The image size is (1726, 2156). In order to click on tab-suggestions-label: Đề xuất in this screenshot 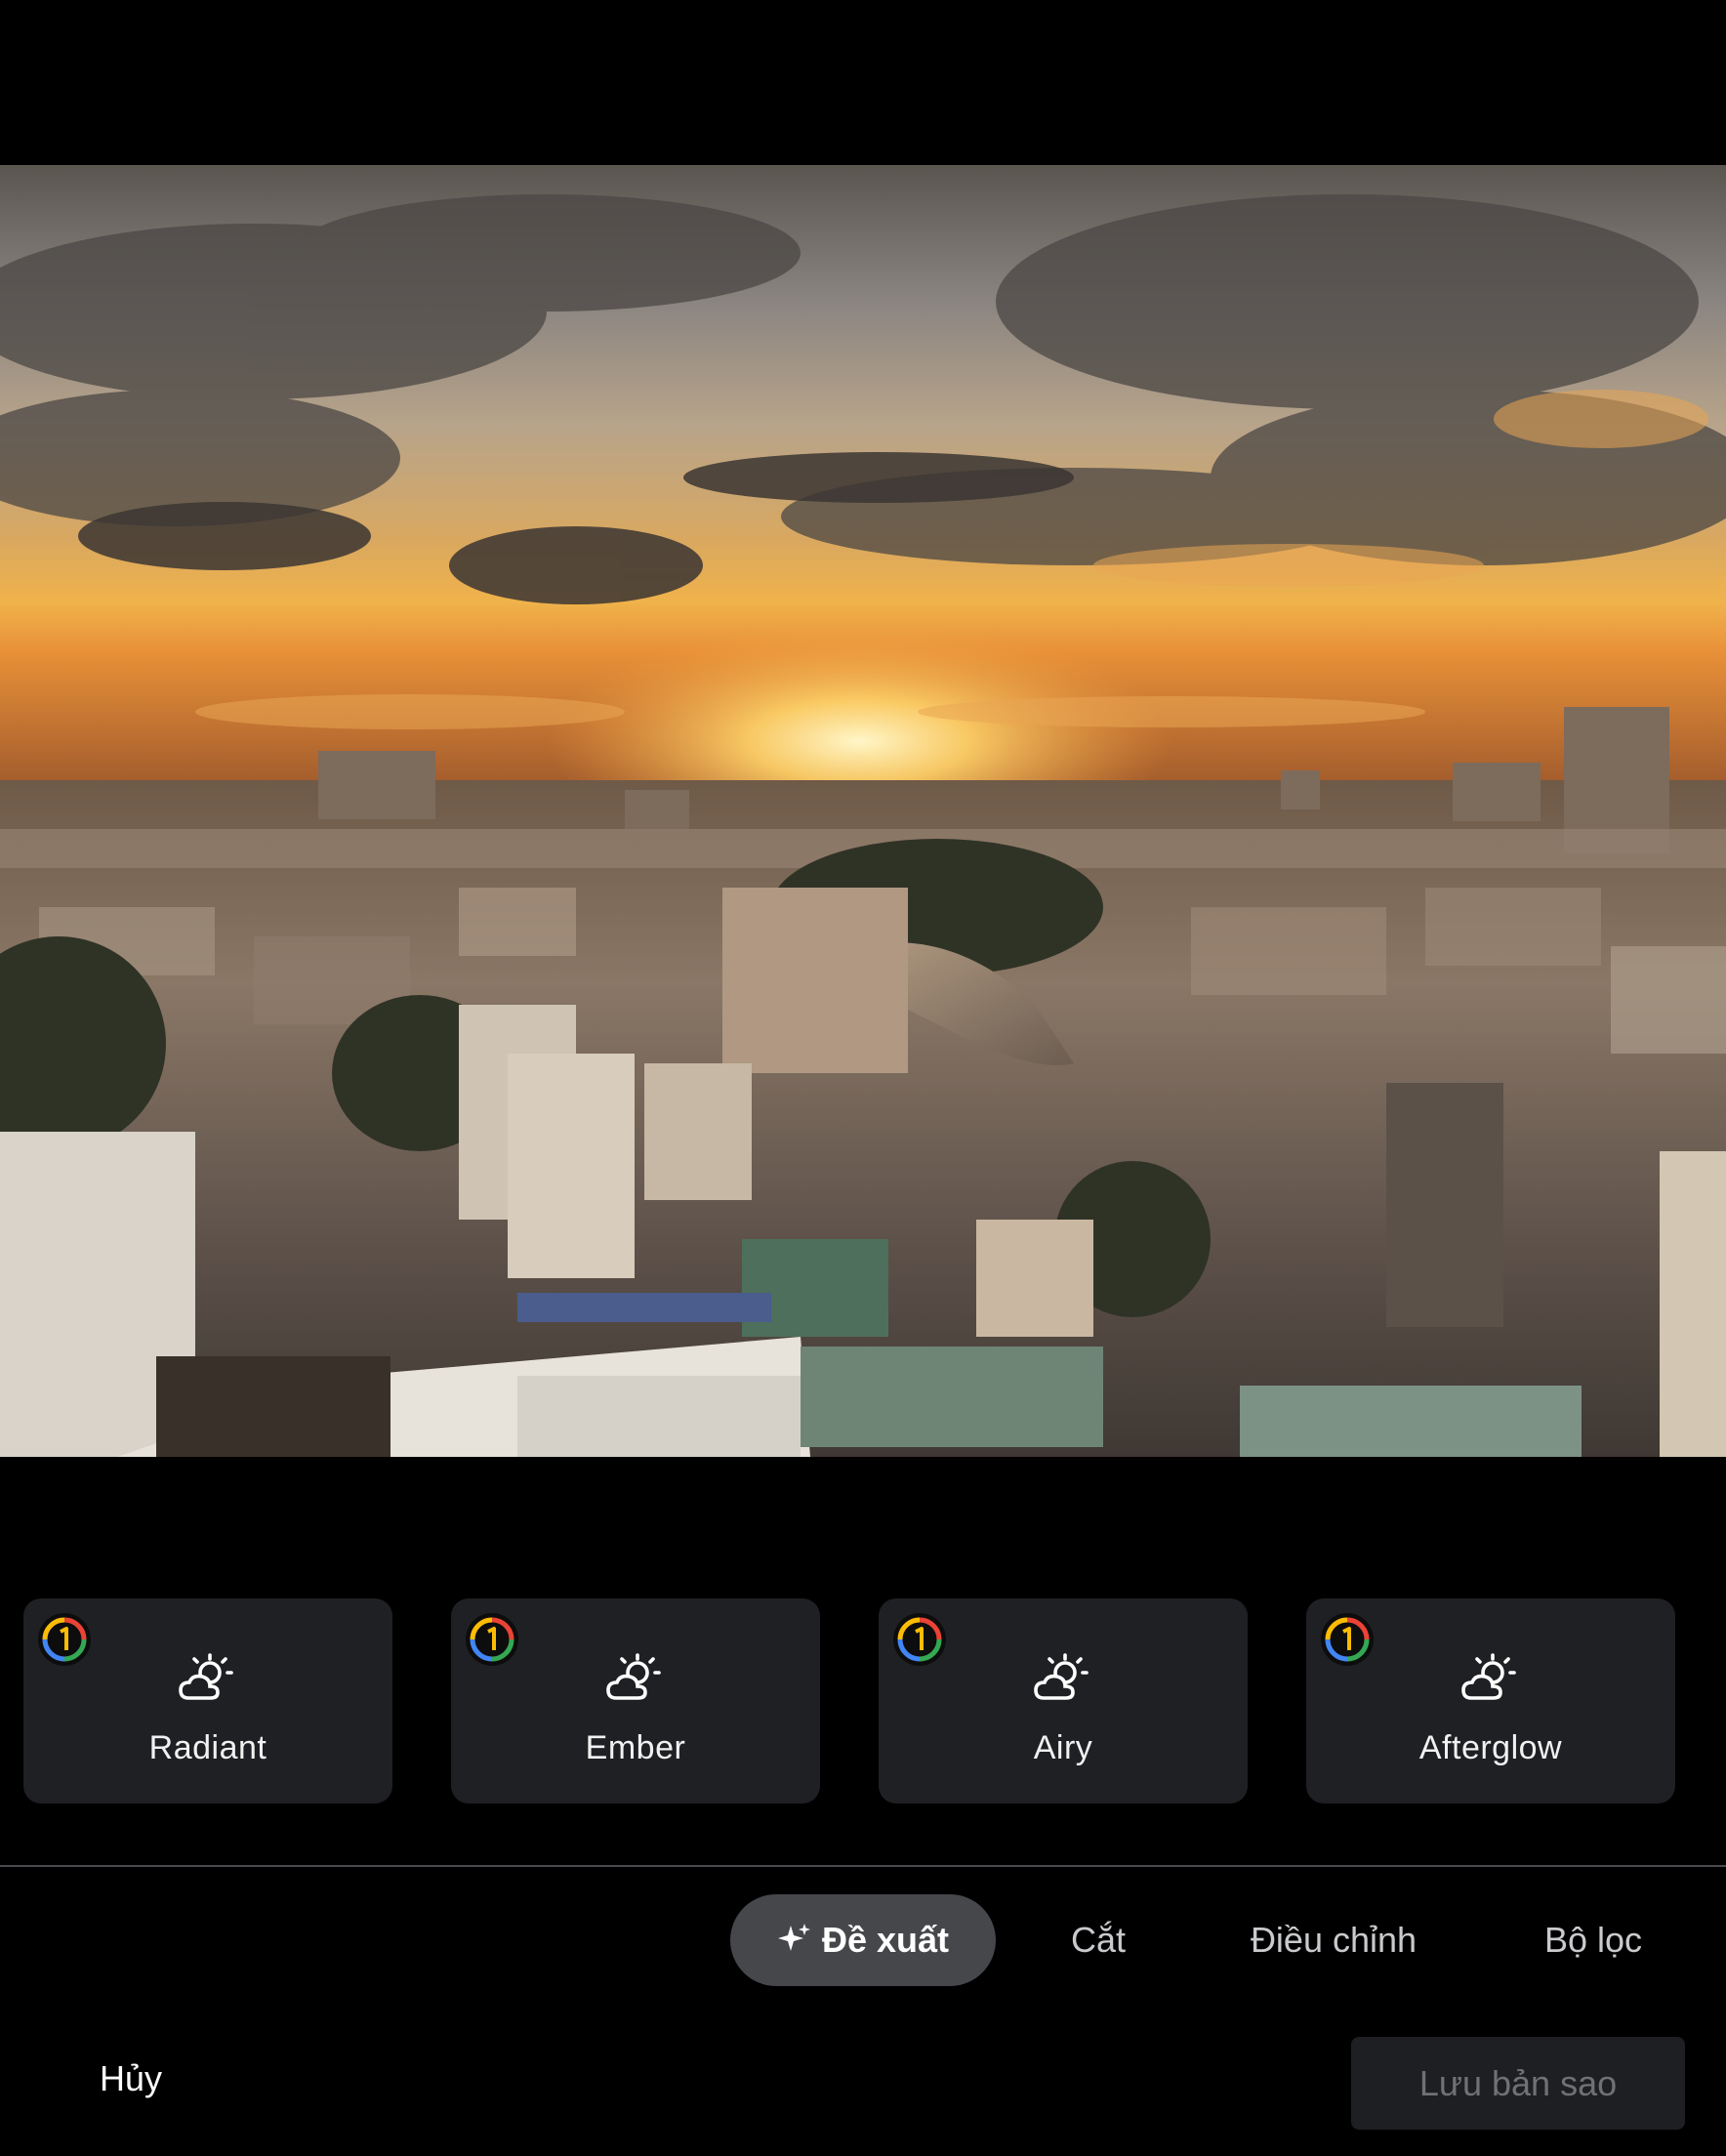, I will do `click(886, 1940)`.